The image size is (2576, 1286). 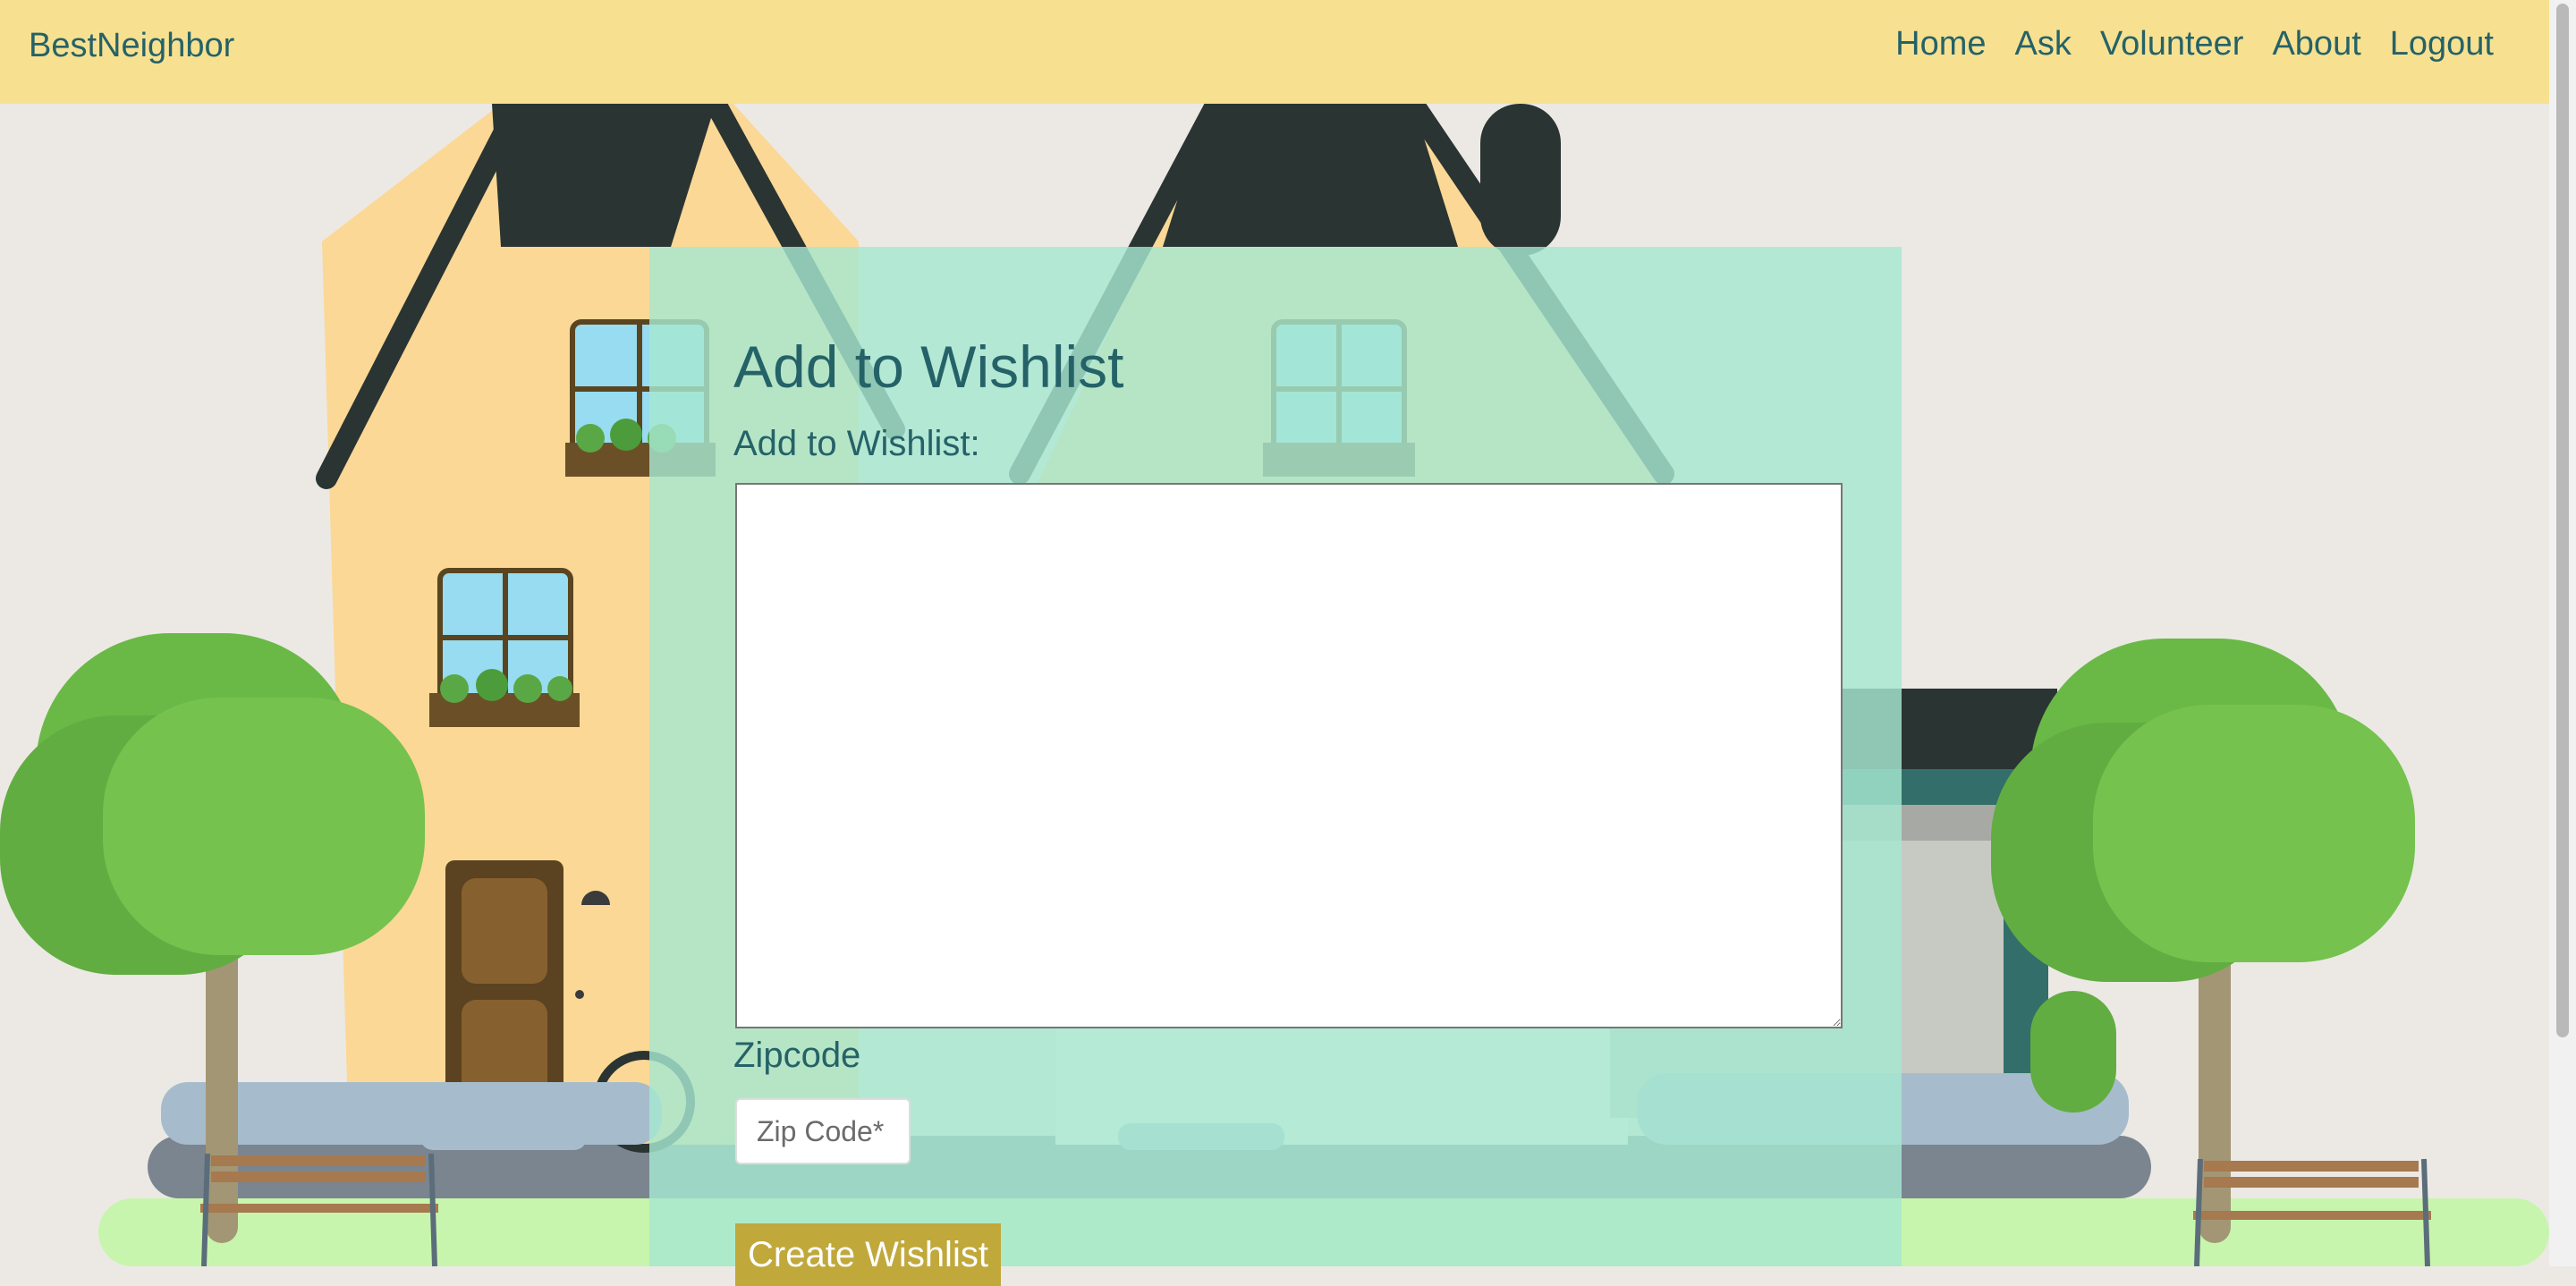 What do you see at coordinates (2172, 44) in the screenshot?
I see `nav-link-volunteer: Volunteer` at bounding box center [2172, 44].